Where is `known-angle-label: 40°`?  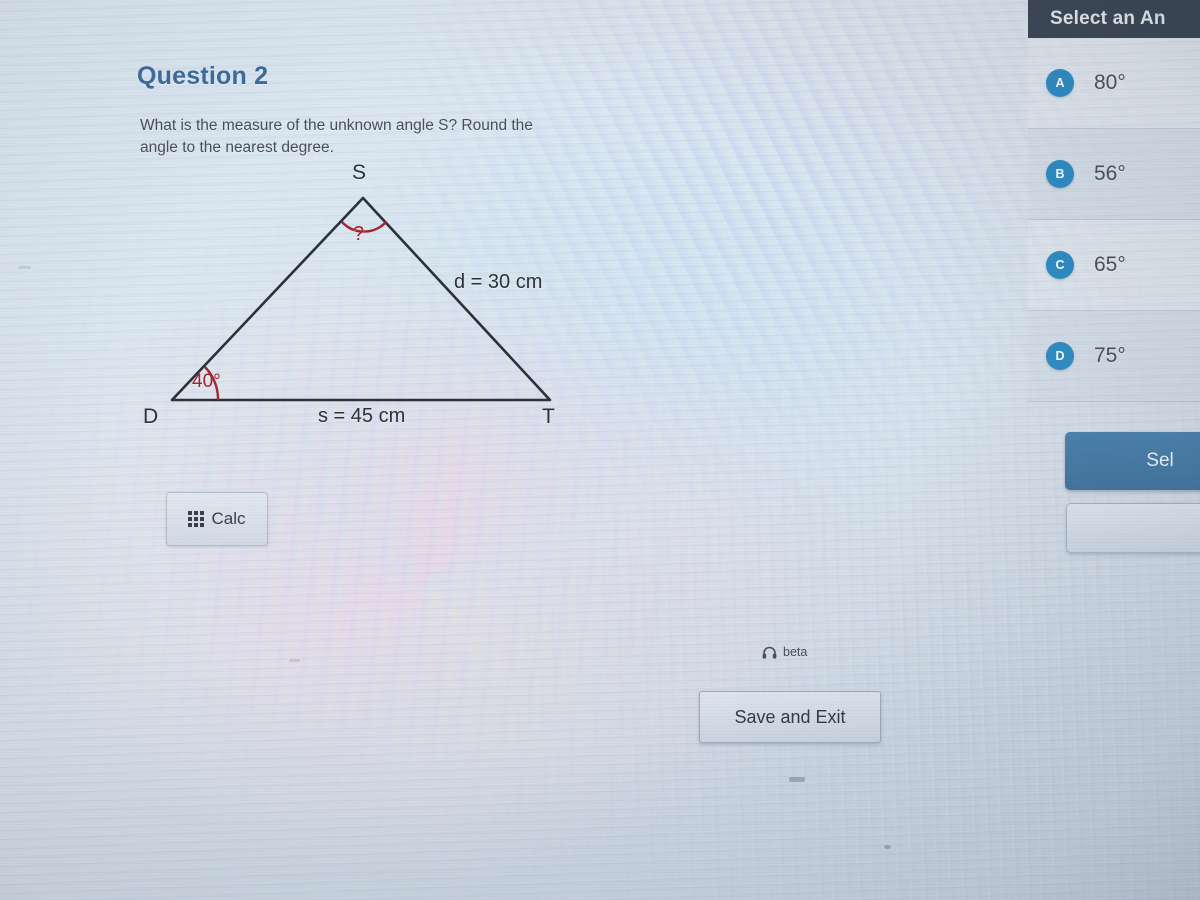 known-angle-label: 40° is located at coordinates (206, 381).